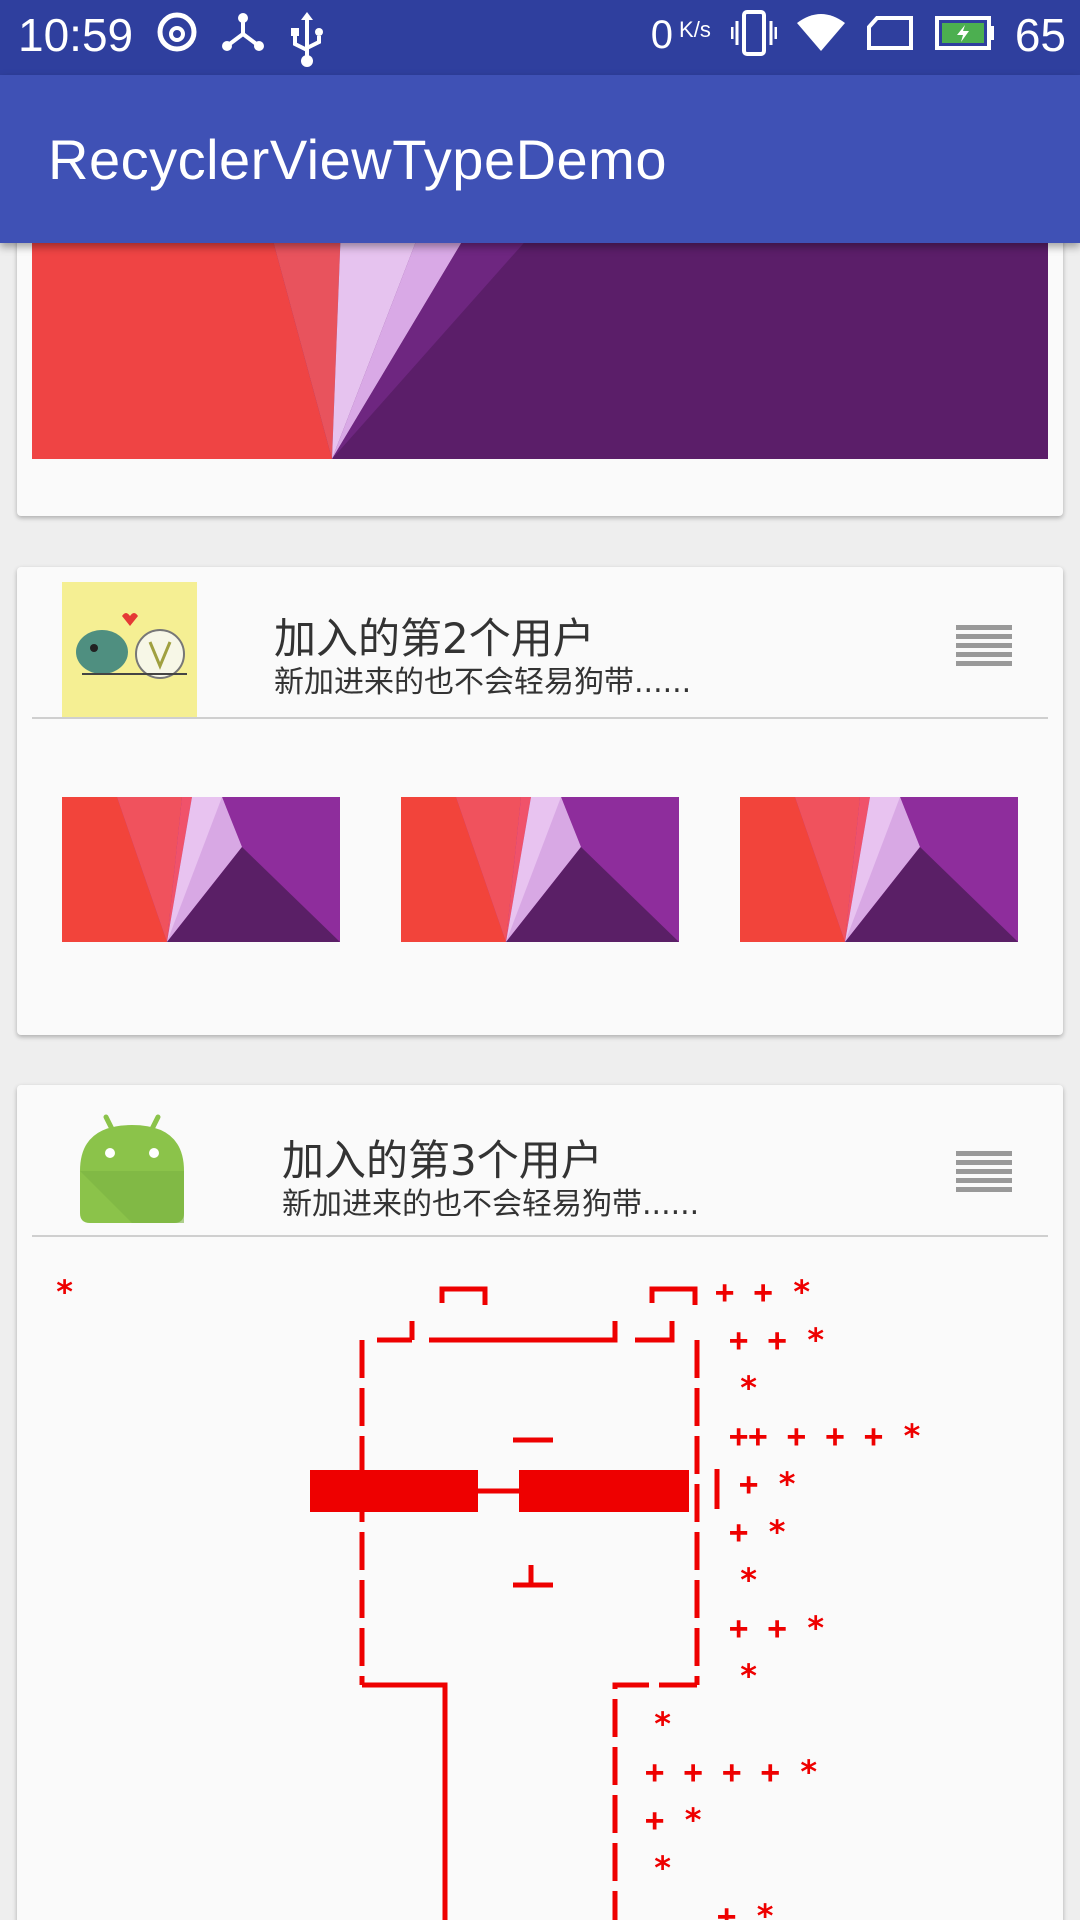 The height and width of the screenshot is (1920, 1080). What do you see at coordinates (964, 35) in the screenshot?
I see `battery-charging-icon` at bounding box center [964, 35].